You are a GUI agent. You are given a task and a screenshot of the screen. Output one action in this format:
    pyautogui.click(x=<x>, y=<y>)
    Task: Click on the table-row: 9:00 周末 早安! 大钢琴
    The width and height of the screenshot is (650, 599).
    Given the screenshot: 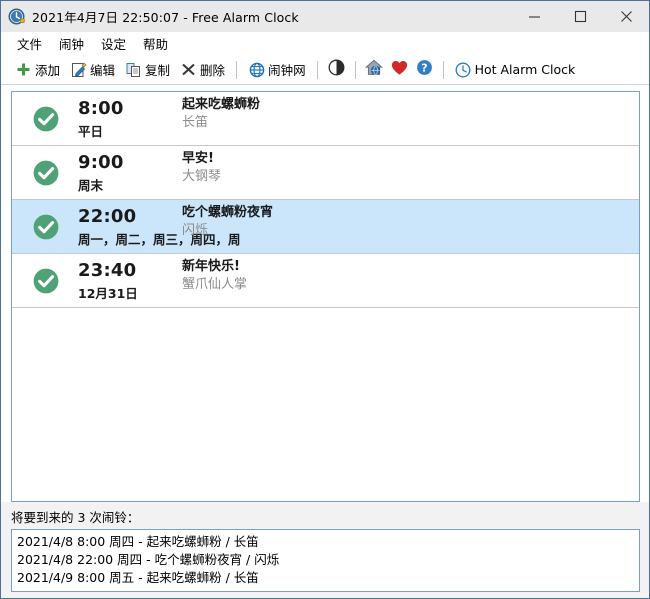 What is the action you would take?
    pyautogui.click(x=325, y=173)
    